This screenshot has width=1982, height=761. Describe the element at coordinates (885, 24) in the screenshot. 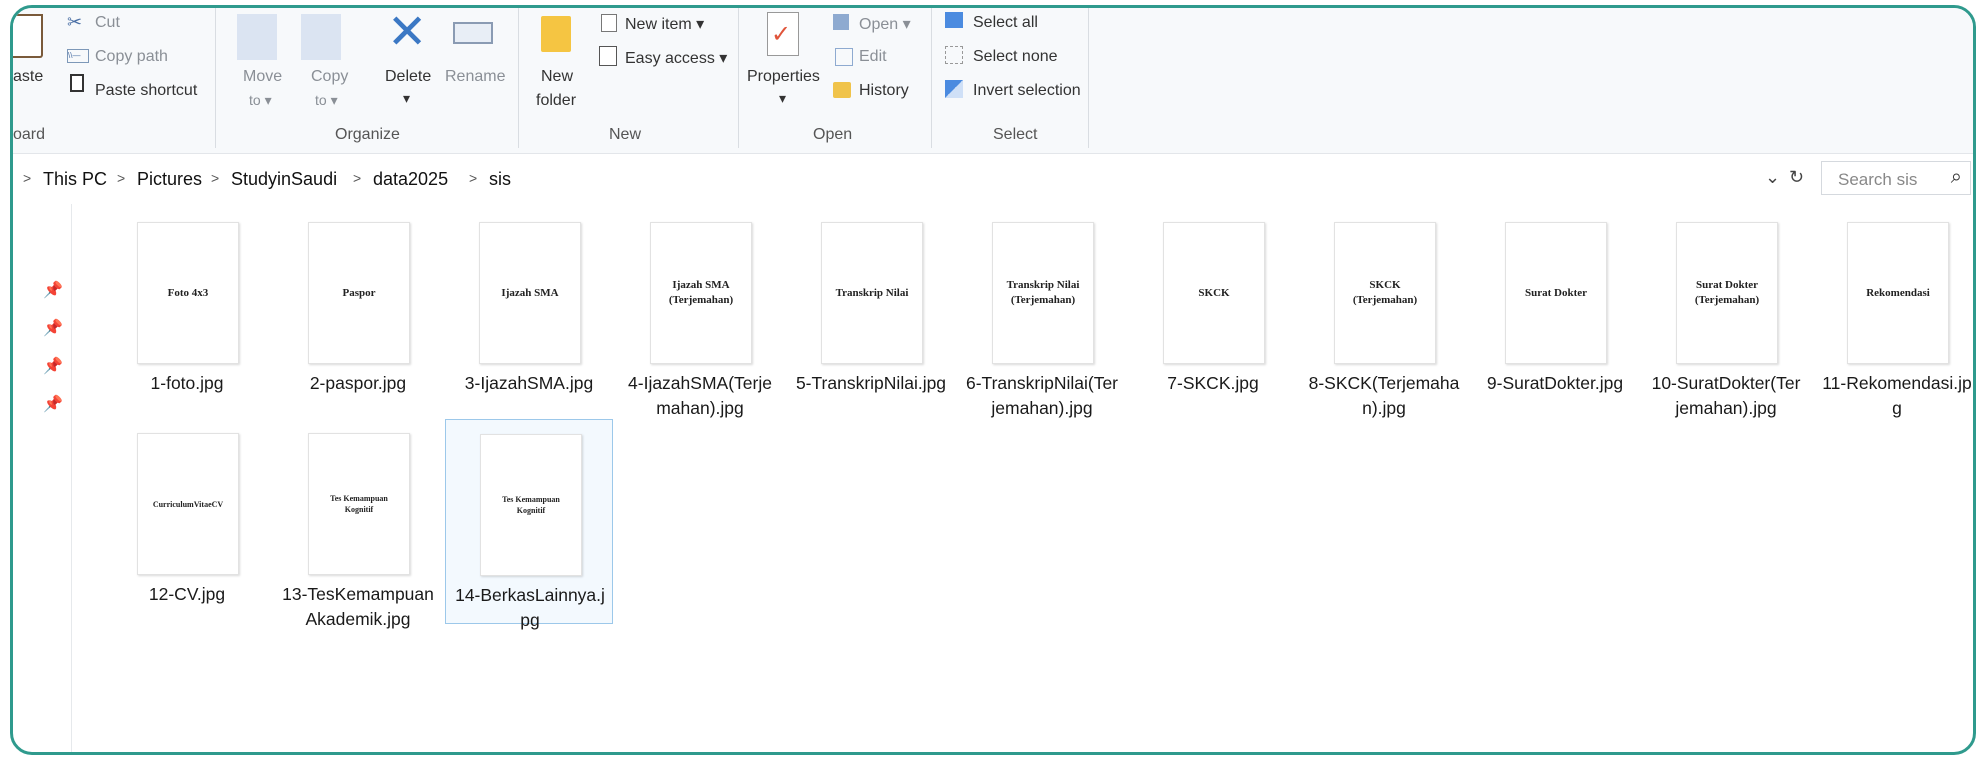

I see `open-button: Open ▾` at that location.